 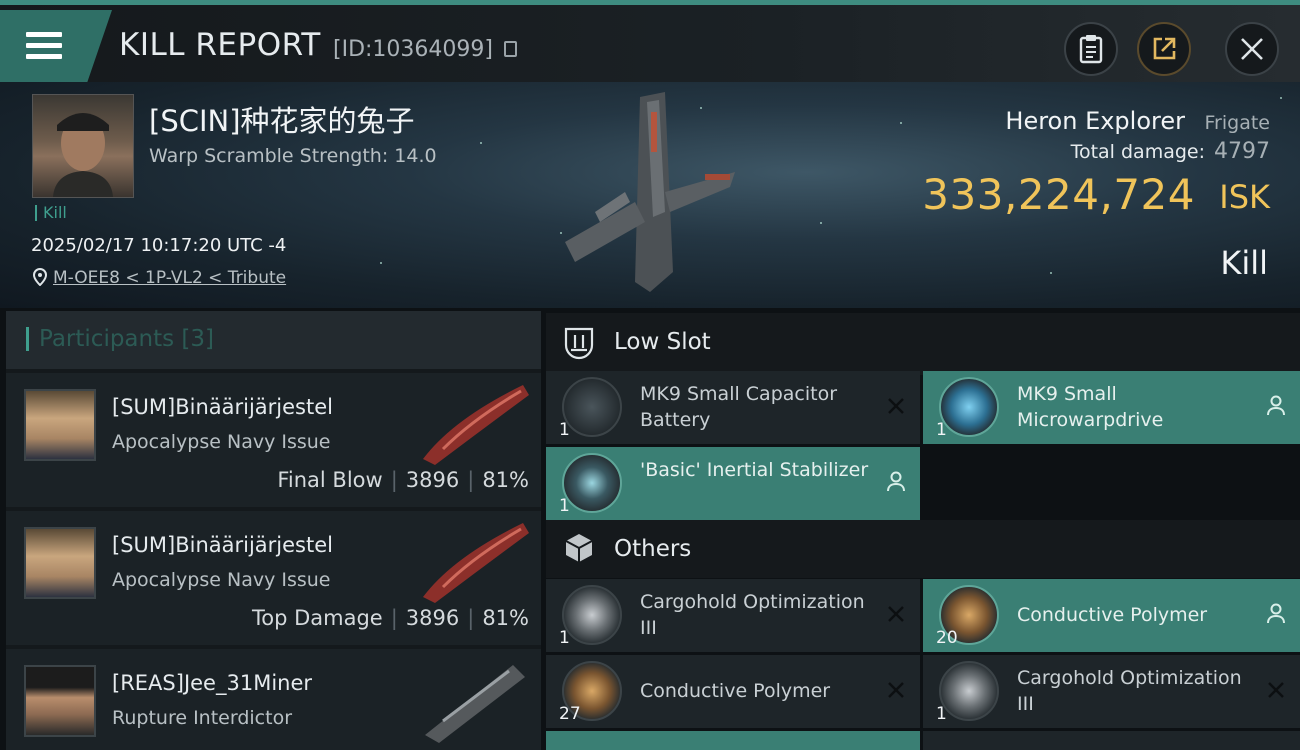 What do you see at coordinates (923, 549) in the screenshot?
I see `others-header: Others` at bounding box center [923, 549].